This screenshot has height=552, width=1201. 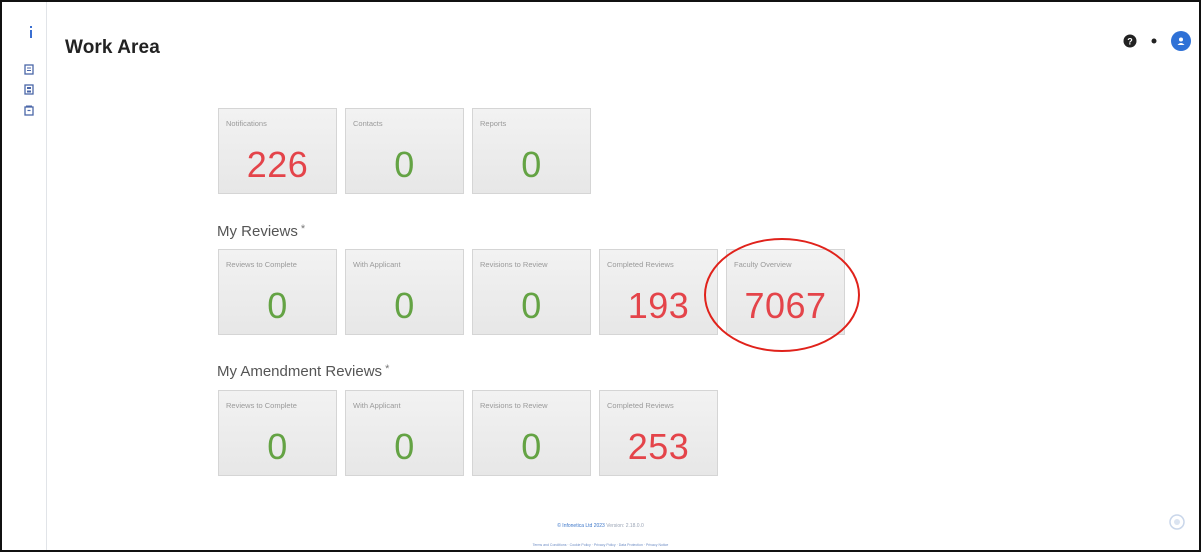 I want to click on tile-label: Notifications, so click(x=246, y=123).